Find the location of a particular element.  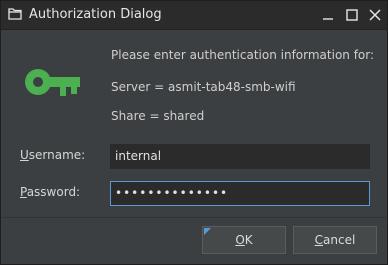

title-bar: Authorization Dialog is located at coordinates (194, 15).